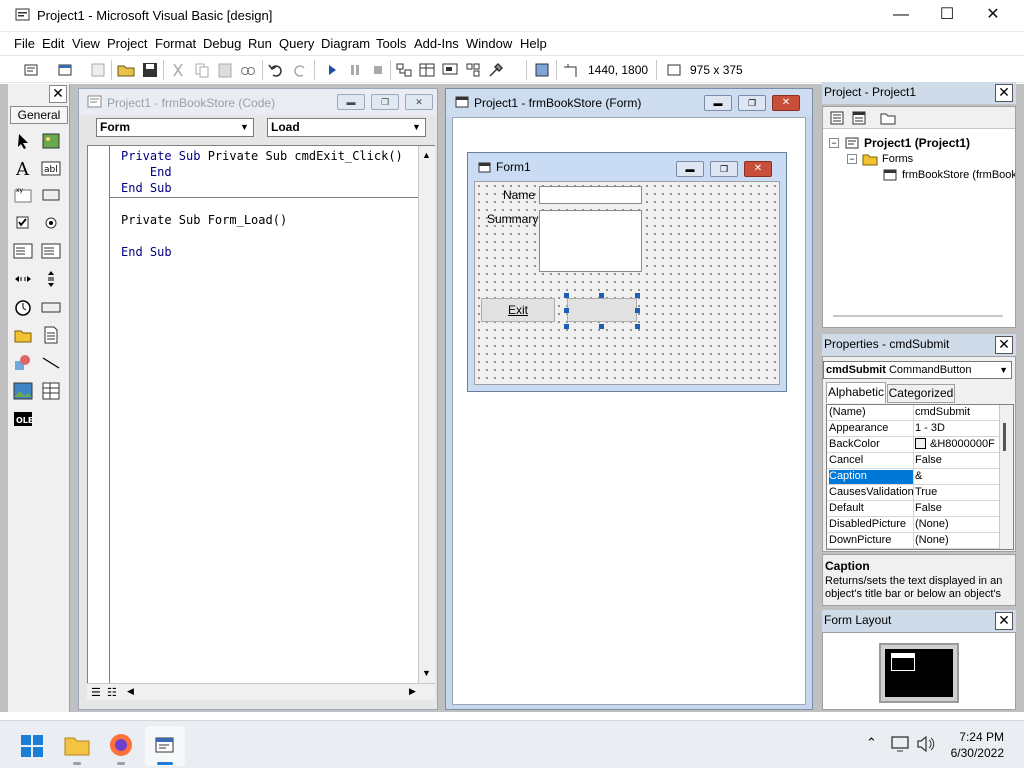  What do you see at coordinates (178, 70) in the screenshot?
I see `cut-icon` at bounding box center [178, 70].